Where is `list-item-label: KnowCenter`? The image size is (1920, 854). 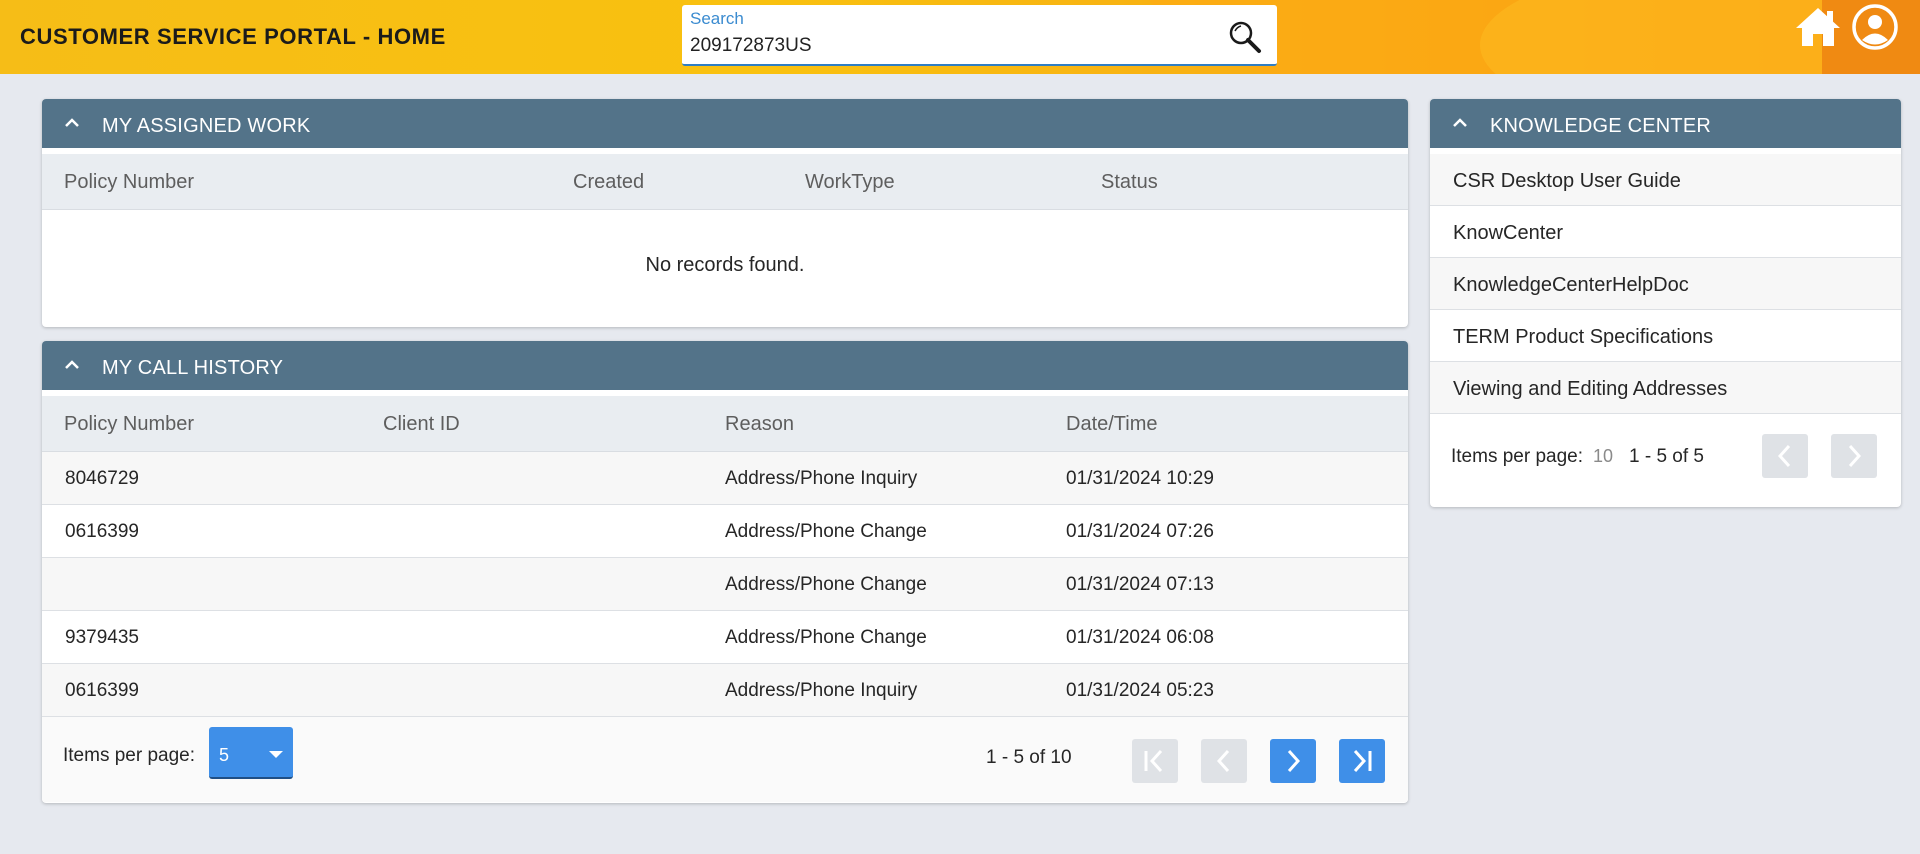 list-item-label: KnowCenter is located at coordinates (1508, 233).